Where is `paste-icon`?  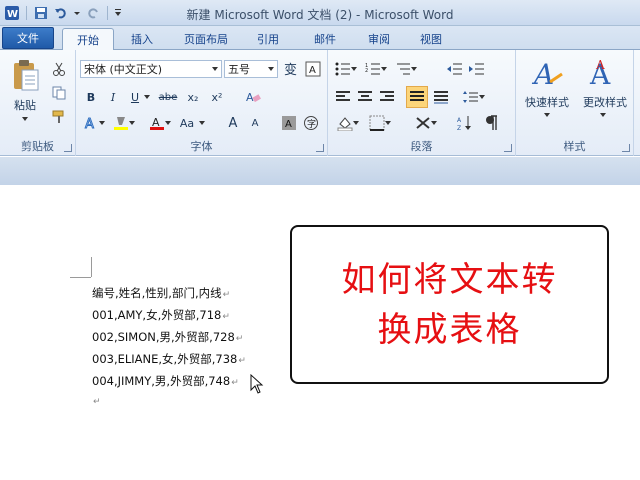 paste-icon is located at coordinates (25, 76).